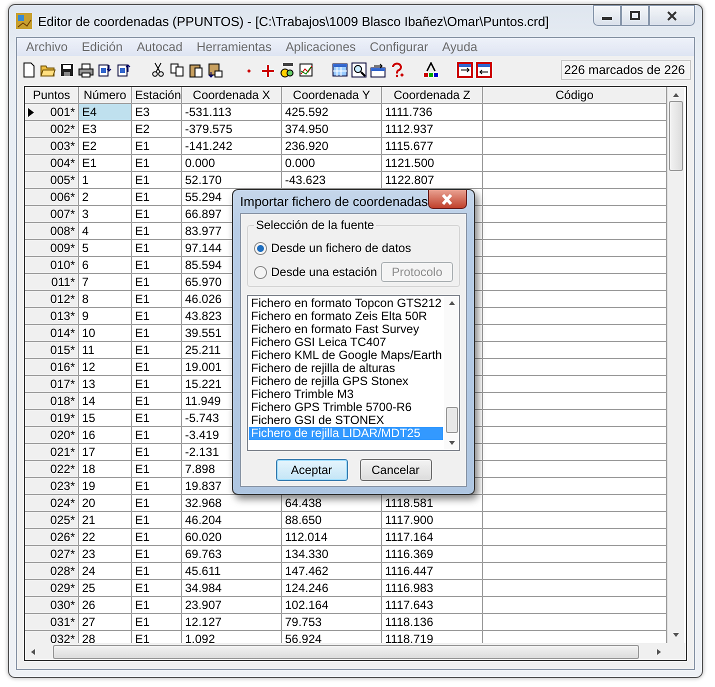 The height and width of the screenshot is (687, 715). Describe the element at coordinates (105, 520) in the screenshot. I see `table-cell: 21` at that location.